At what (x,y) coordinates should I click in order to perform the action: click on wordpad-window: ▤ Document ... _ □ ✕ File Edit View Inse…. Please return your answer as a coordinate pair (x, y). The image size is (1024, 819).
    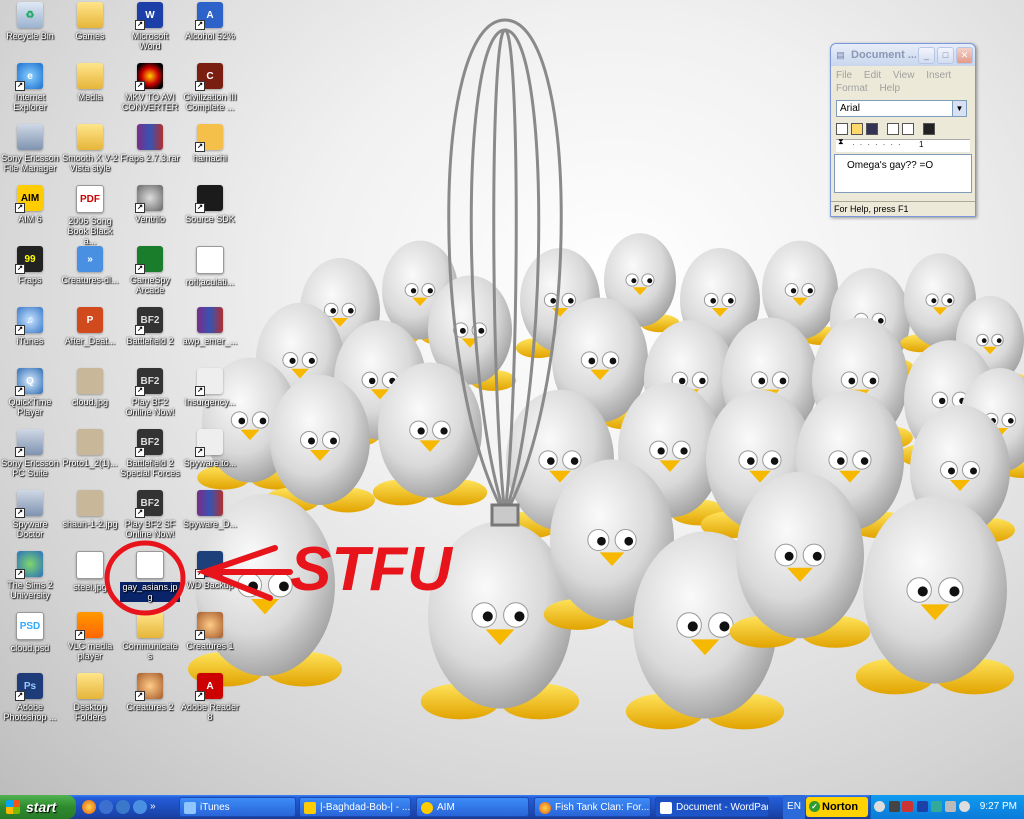
    Looking at the image, I should click on (903, 130).